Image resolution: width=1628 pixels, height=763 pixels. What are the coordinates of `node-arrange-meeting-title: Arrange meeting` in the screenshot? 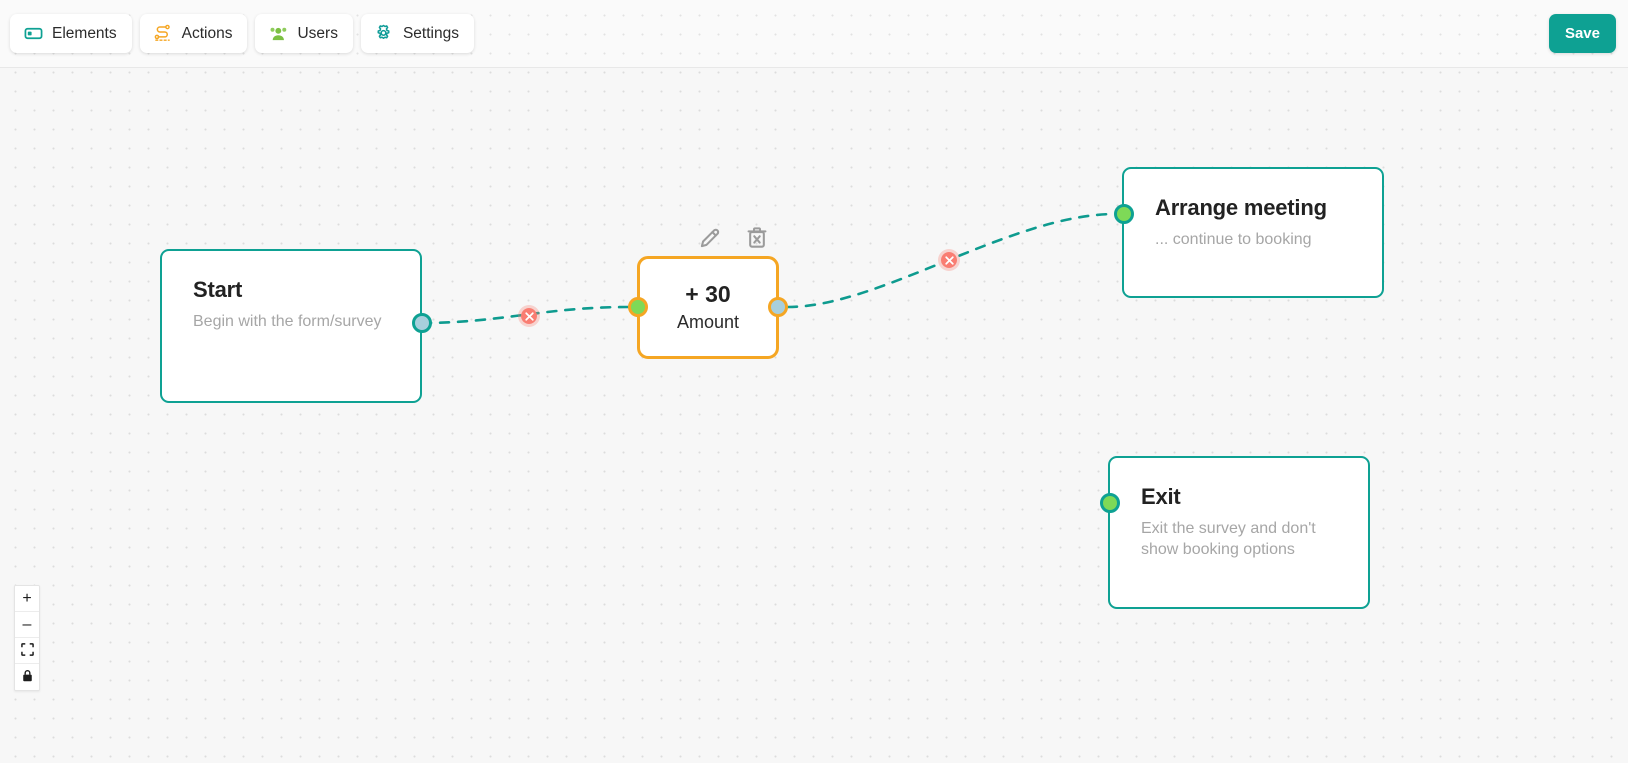 It's located at (1241, 207).